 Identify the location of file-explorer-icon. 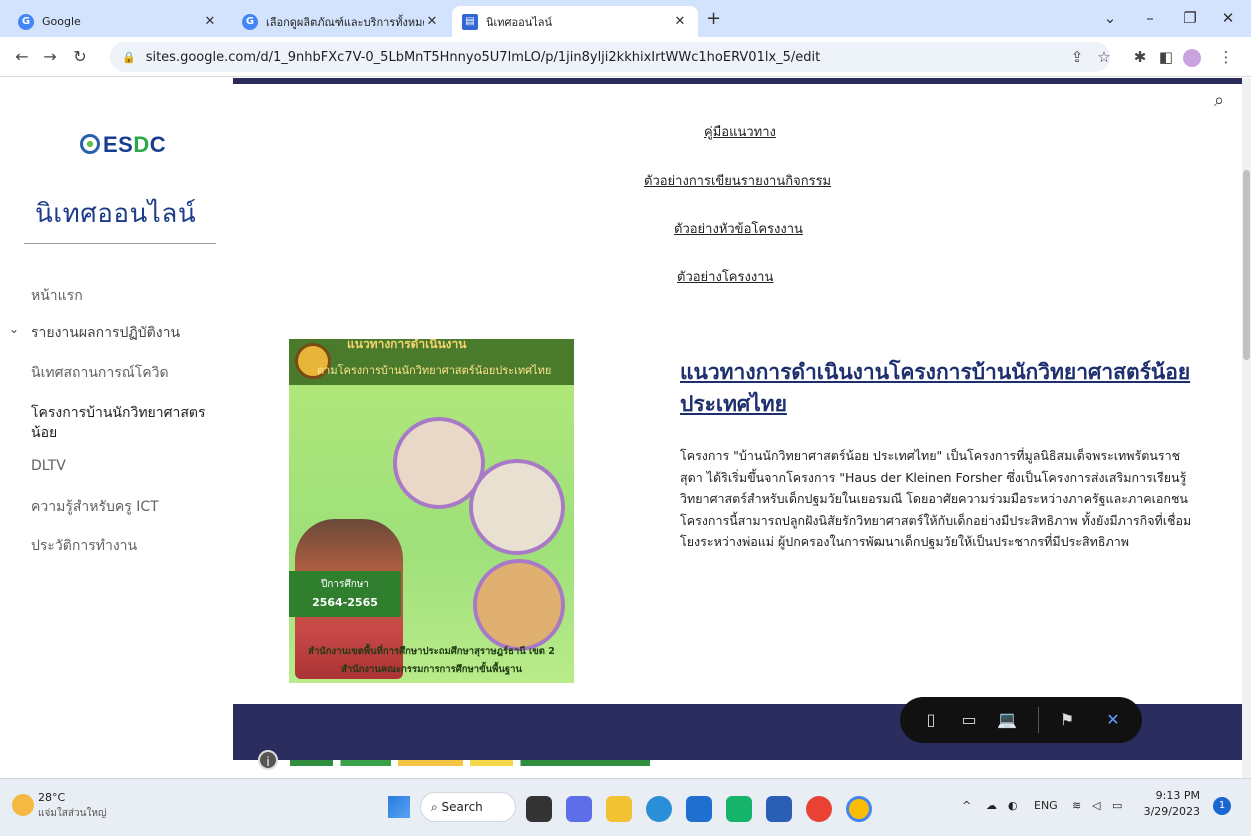
(619, 809).